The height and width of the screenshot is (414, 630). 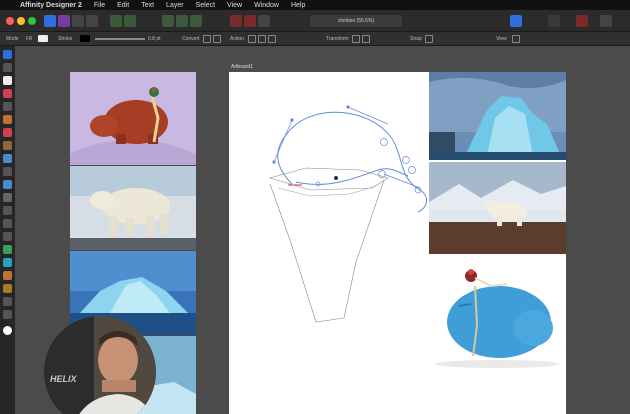 I want to click on transform-origin-button, so click(x=366, y=39).